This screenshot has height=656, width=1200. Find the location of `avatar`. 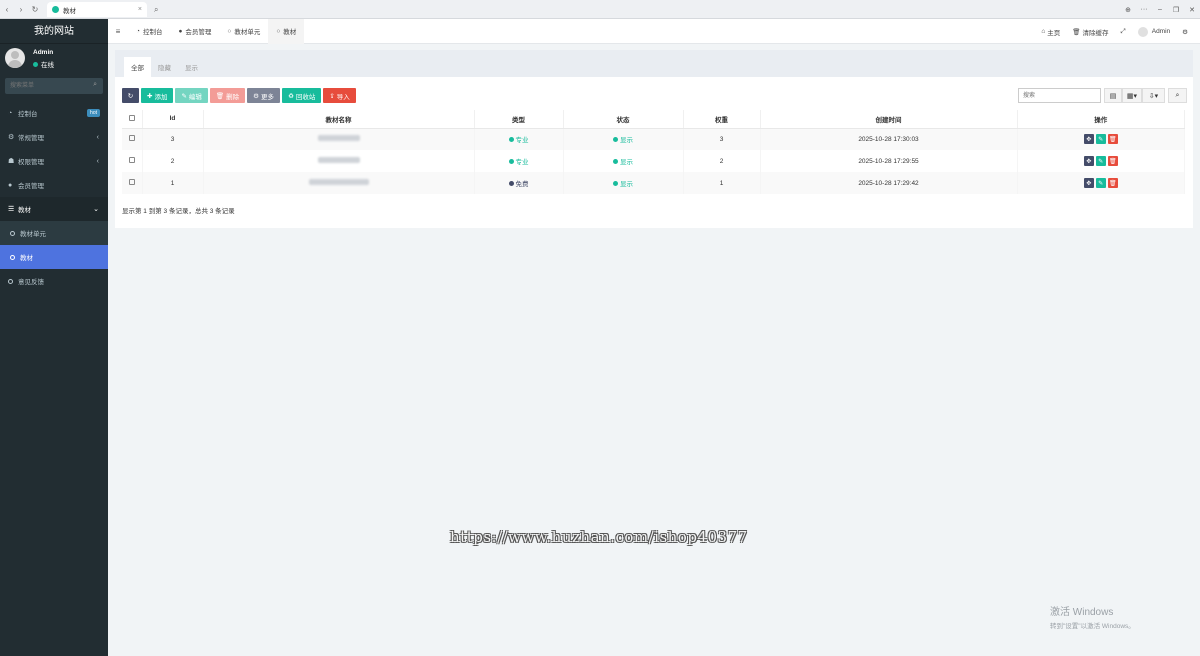

avatar is located at coordinates (15, 58).